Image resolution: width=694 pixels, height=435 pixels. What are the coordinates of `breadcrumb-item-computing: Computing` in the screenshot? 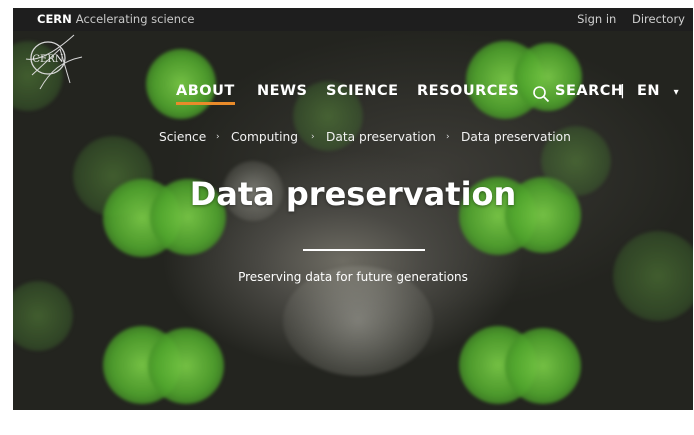 It's located at (264, 137).